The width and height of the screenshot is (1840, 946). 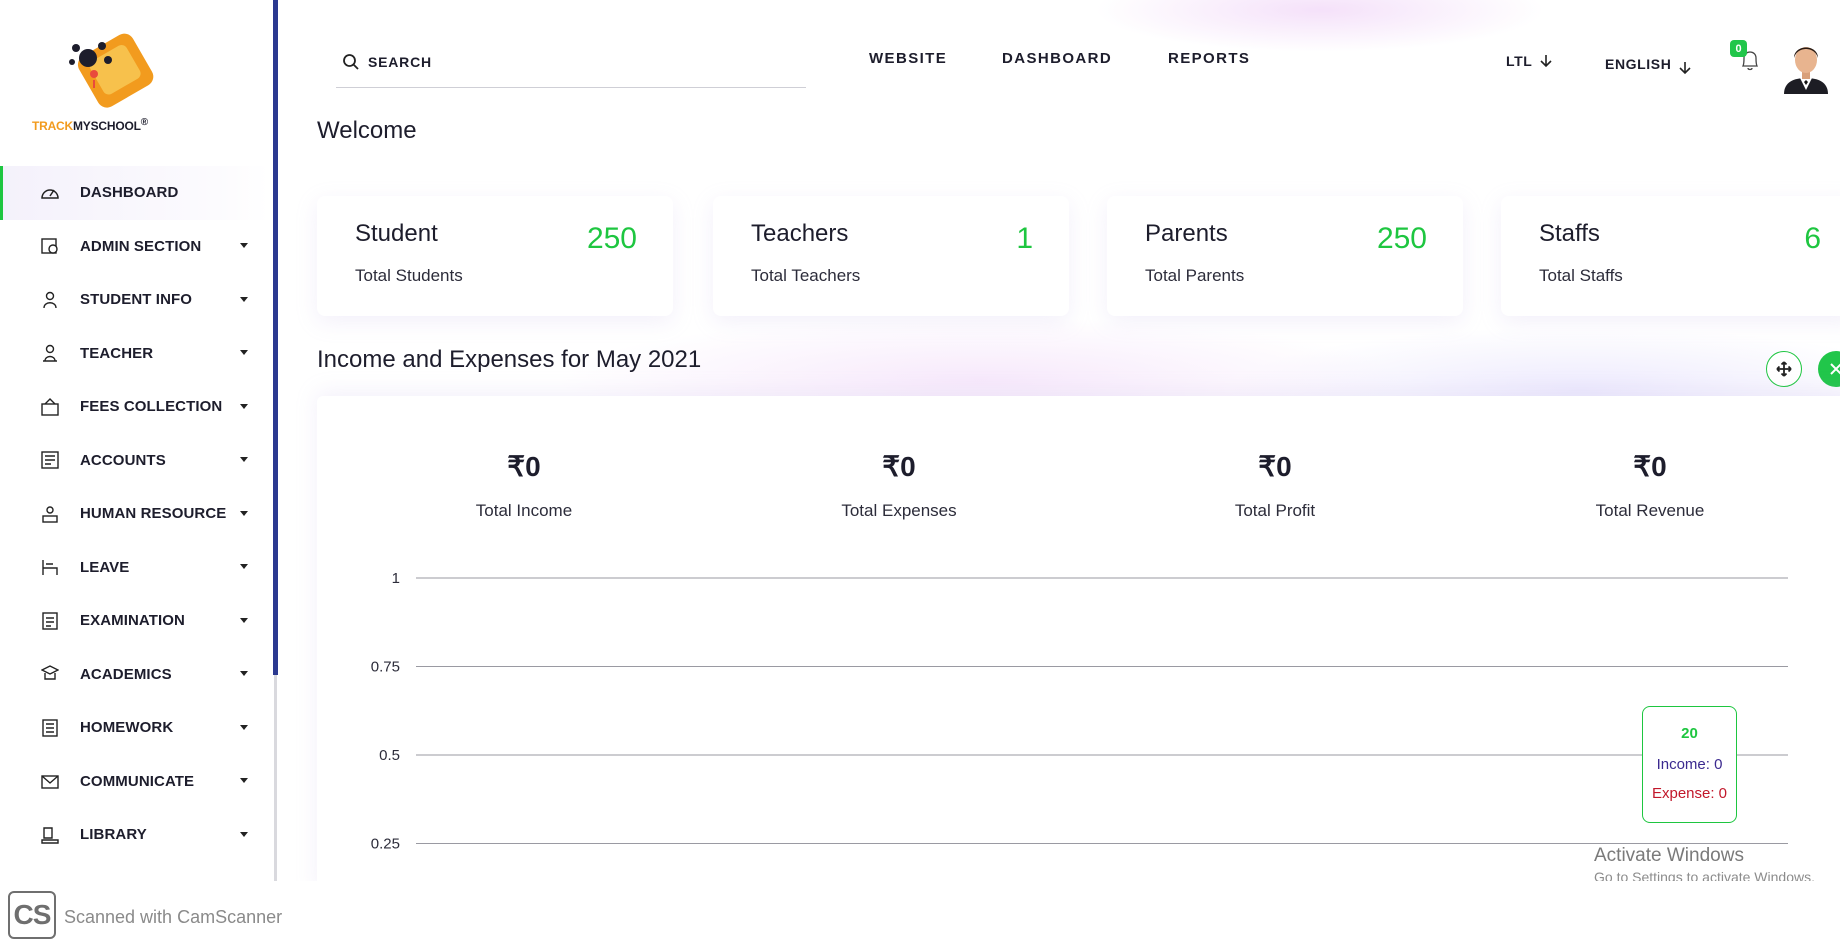 I want to click on academics-icon, so click(x=50, y=674).